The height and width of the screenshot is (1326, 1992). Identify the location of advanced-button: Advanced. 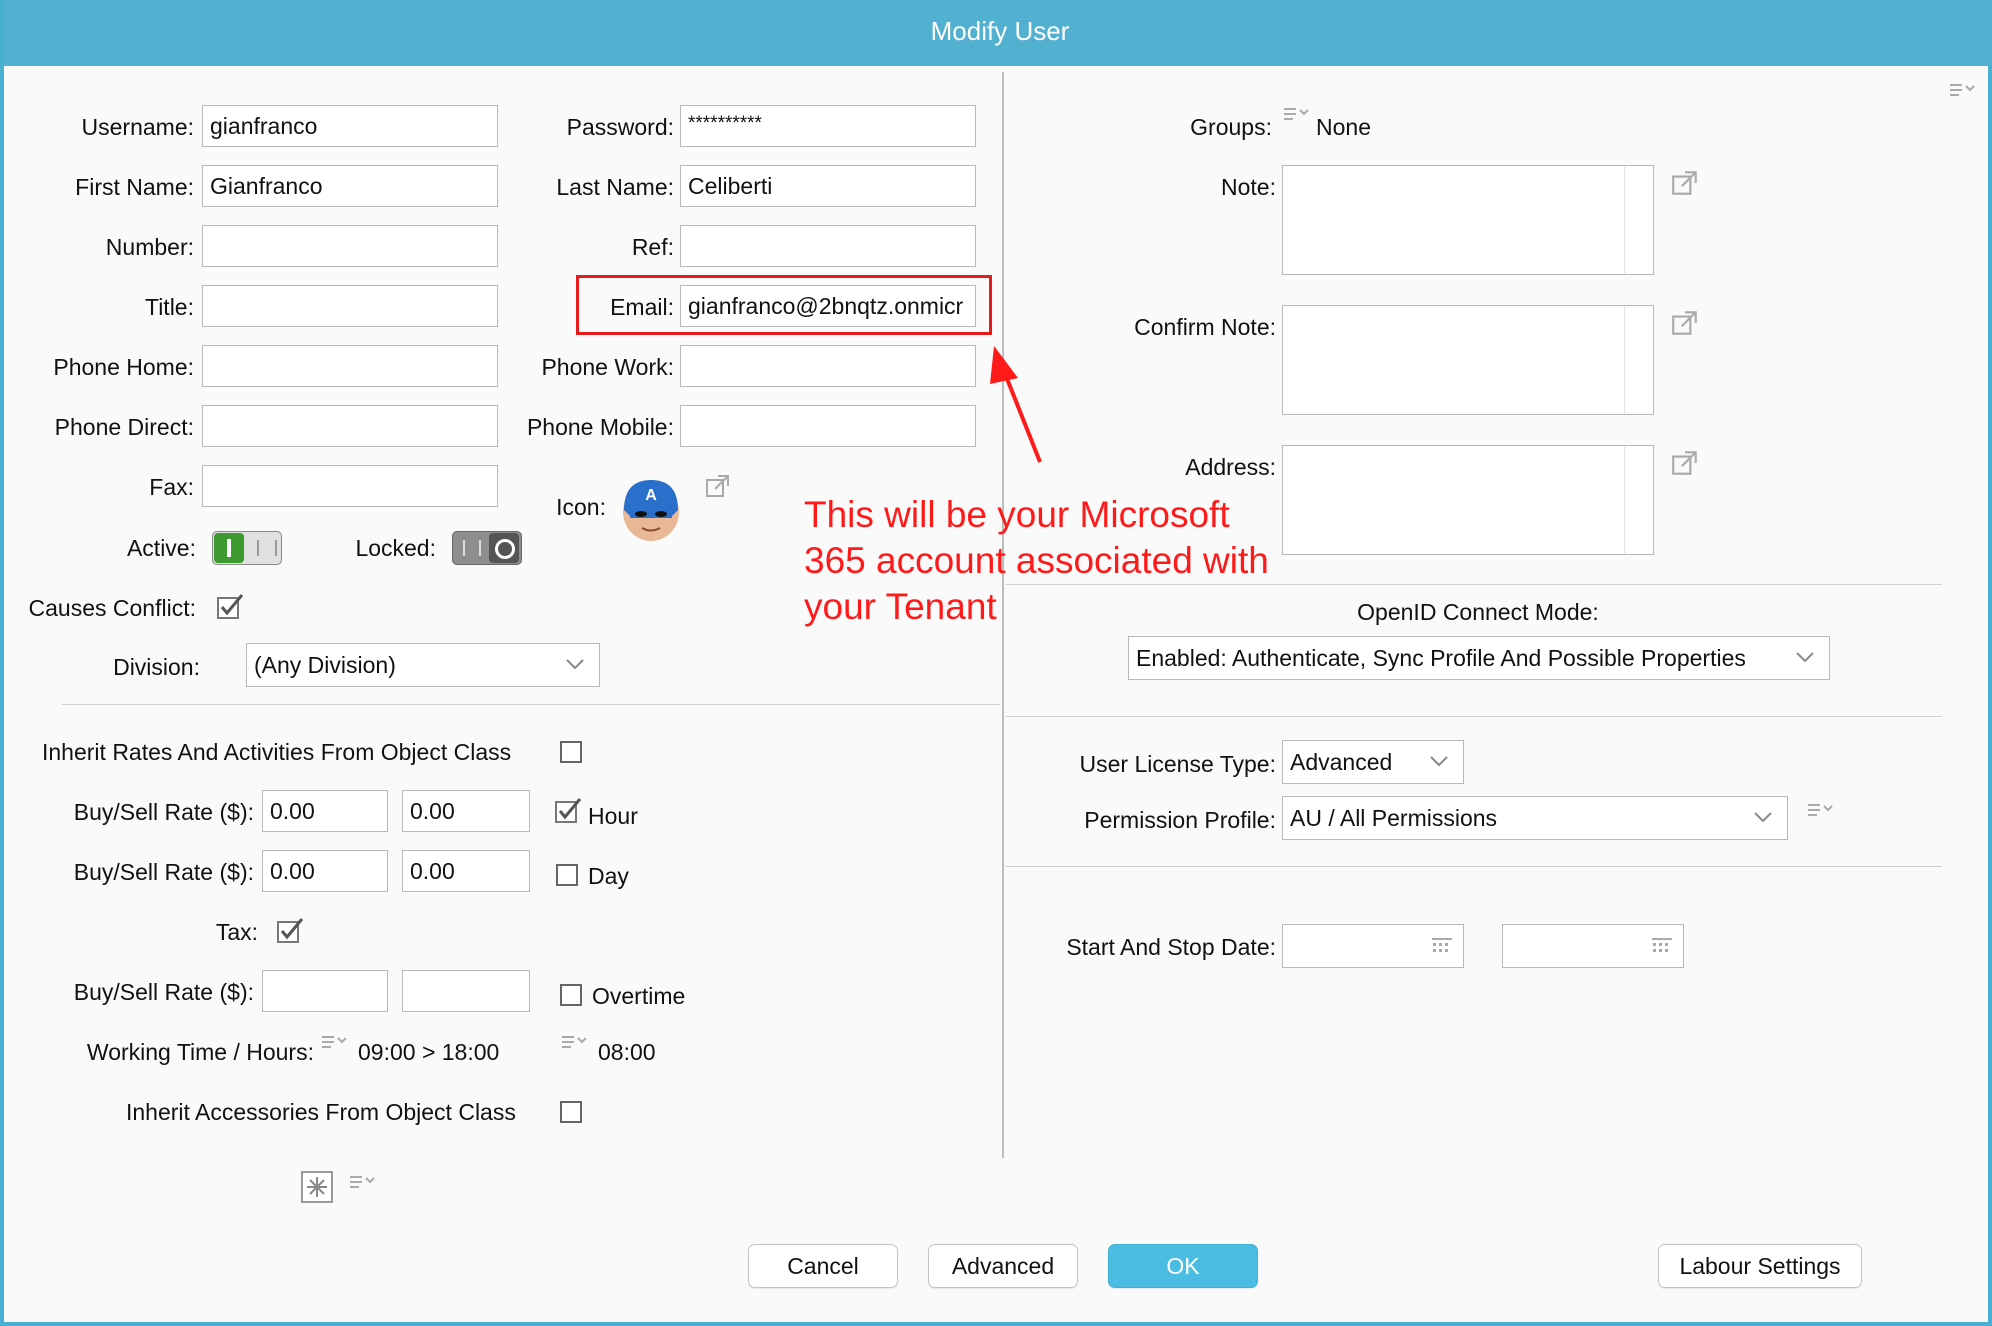
(1003, 1266).